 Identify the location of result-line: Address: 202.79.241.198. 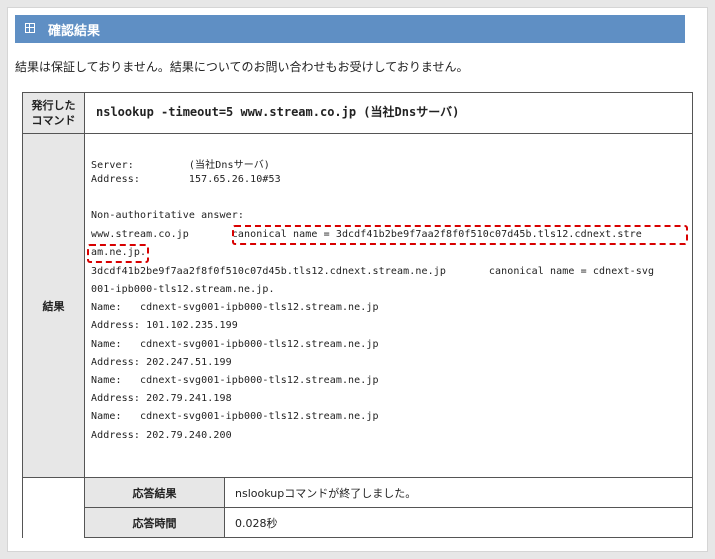
(161, 398).